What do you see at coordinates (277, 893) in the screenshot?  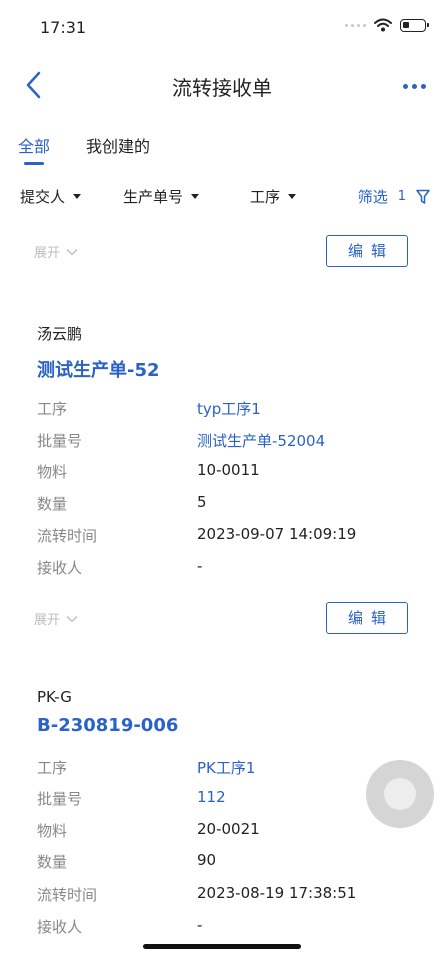 I see `record-time-value: 2023-08-19 17:38:51` at bounding box center [277, 893].